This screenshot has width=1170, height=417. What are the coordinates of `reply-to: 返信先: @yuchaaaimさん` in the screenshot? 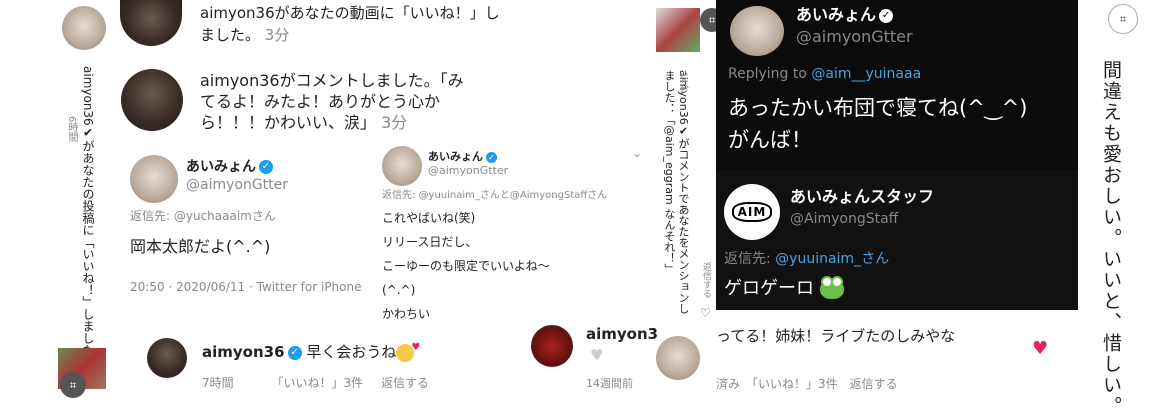 It's located at (203, 215).